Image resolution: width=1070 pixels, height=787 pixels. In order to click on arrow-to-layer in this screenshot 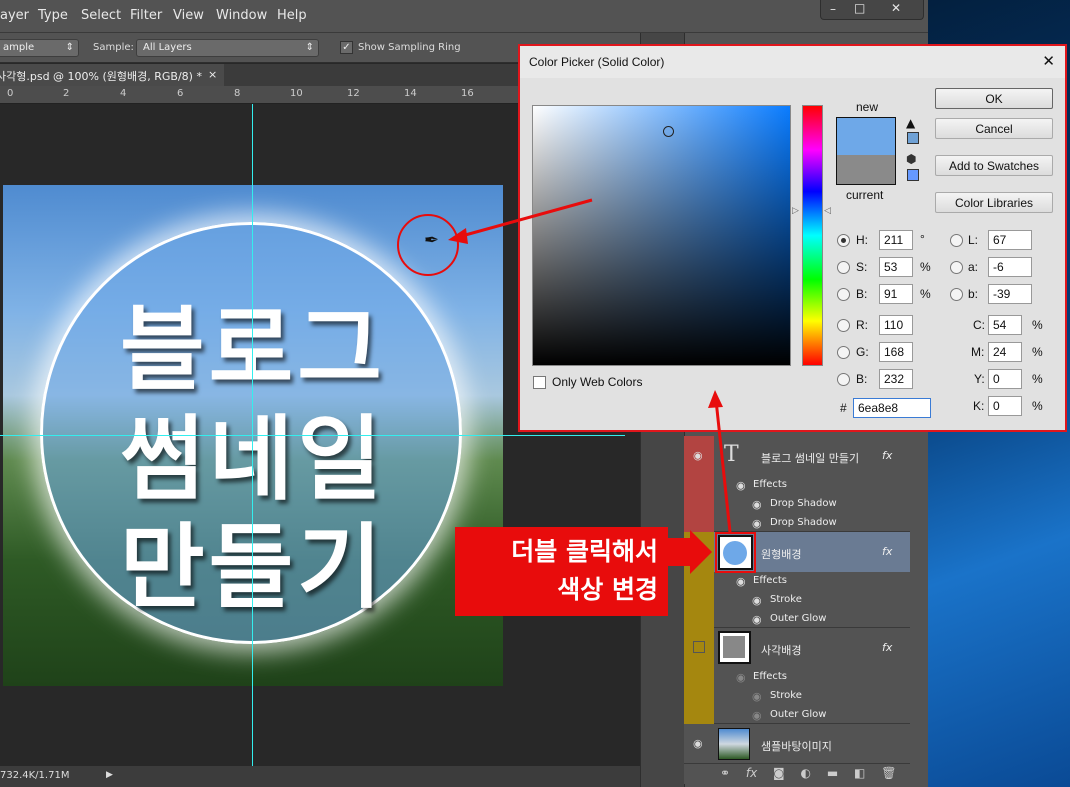, I will do `click(690, 552)`.